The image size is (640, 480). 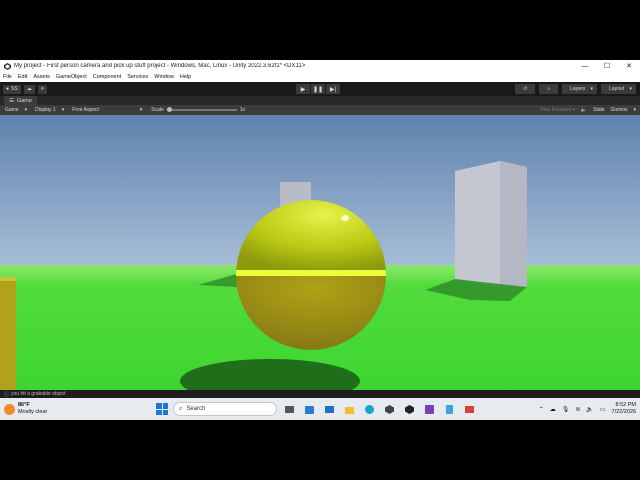 I want to click on status-bar: ⓘ you hit a grabable object, so click(x=320, y=394).